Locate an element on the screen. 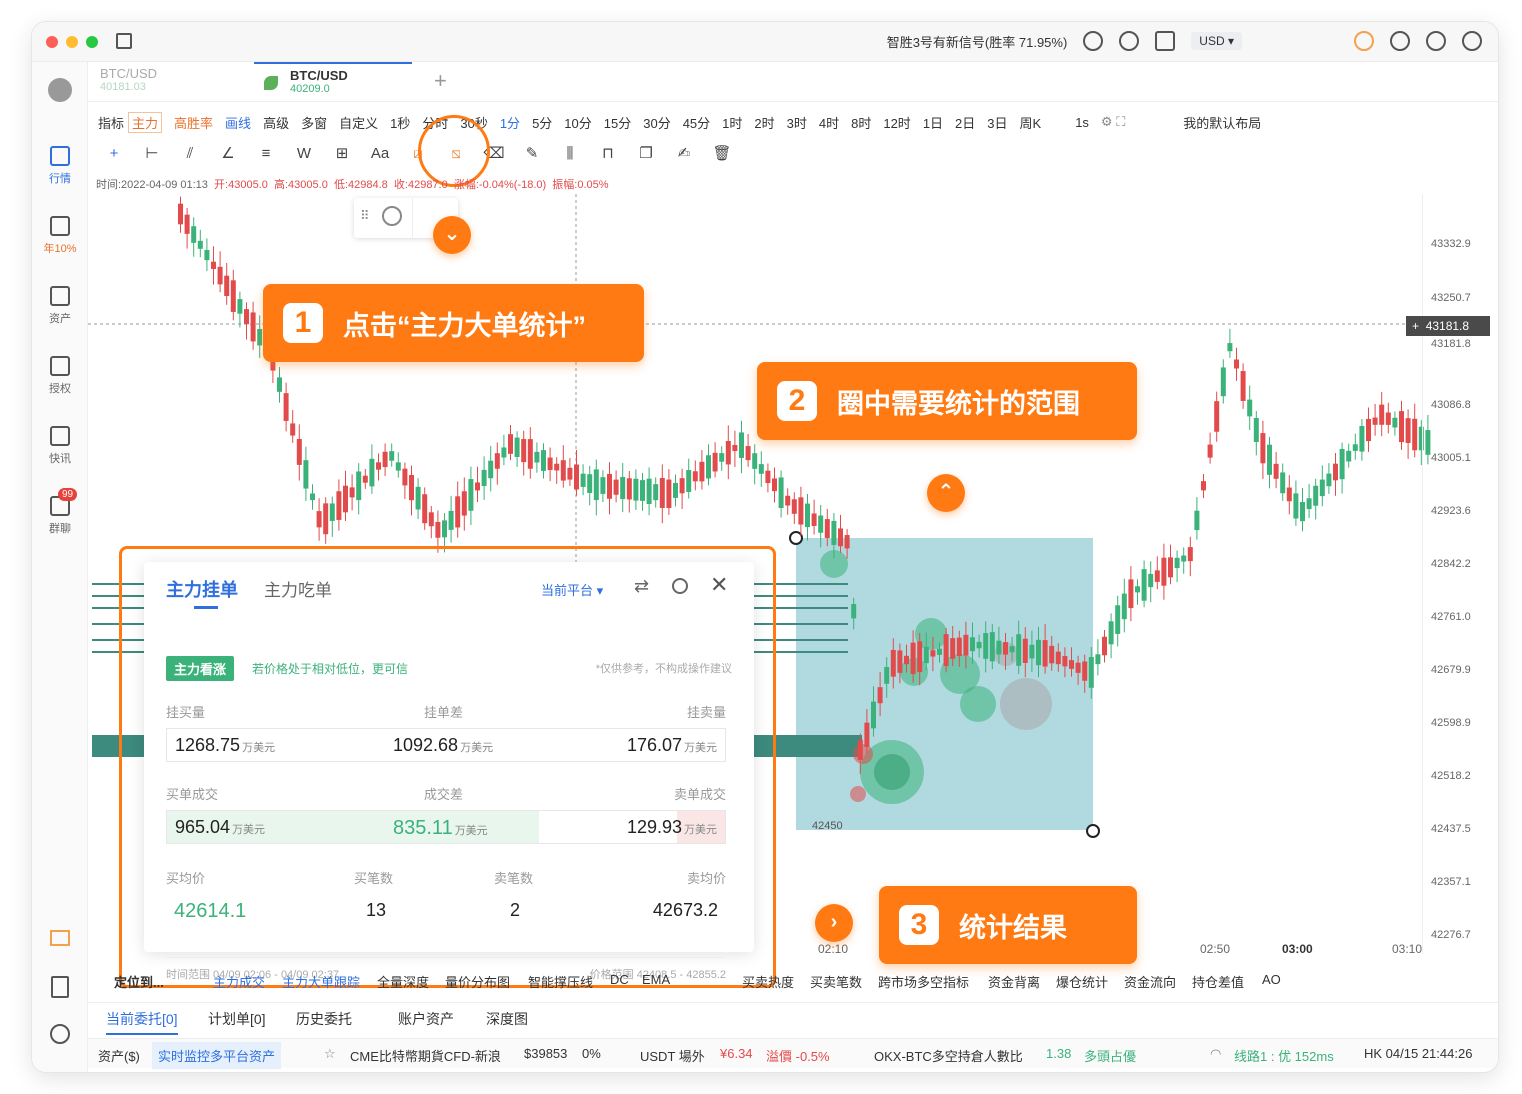 The image size is (1522, 1094). help-icon is located at coordinates (1472, 41).